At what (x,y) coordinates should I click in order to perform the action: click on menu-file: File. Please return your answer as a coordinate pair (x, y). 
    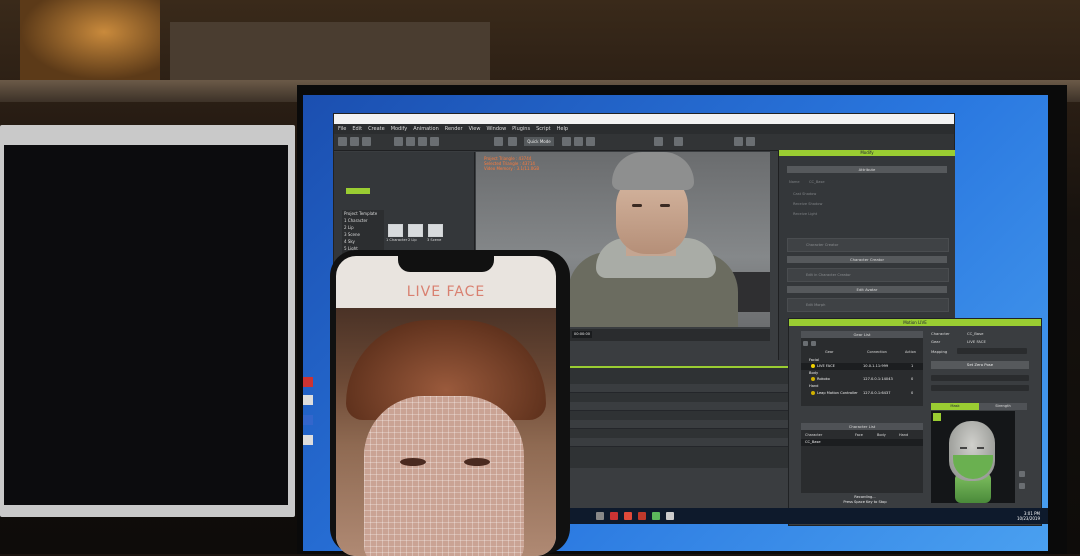
    Looking at the image, I should click on (342, 129).